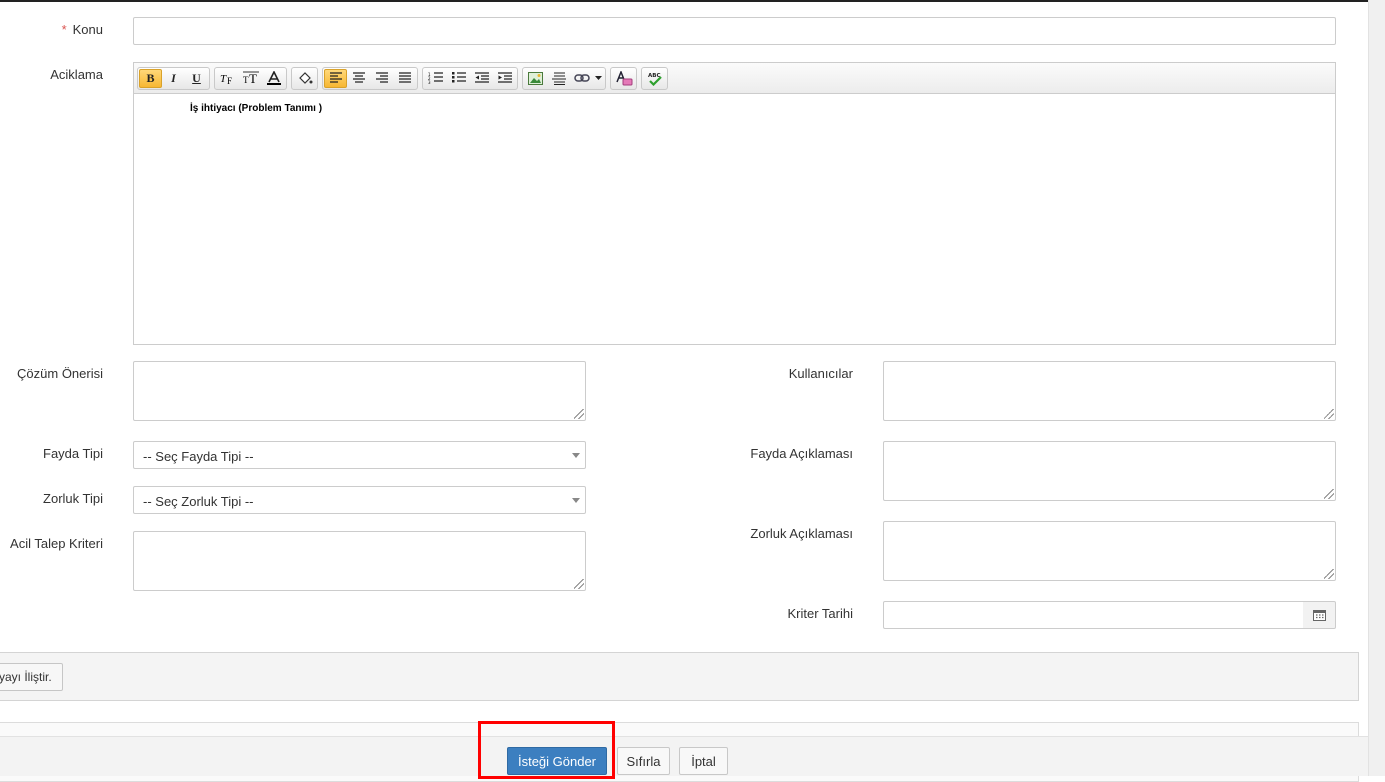  Describe the element at coordinates (359, 500) in the screenshot. I see `zorluk-tipi-select: -- Seç Zorluk Tipi --` at that location.